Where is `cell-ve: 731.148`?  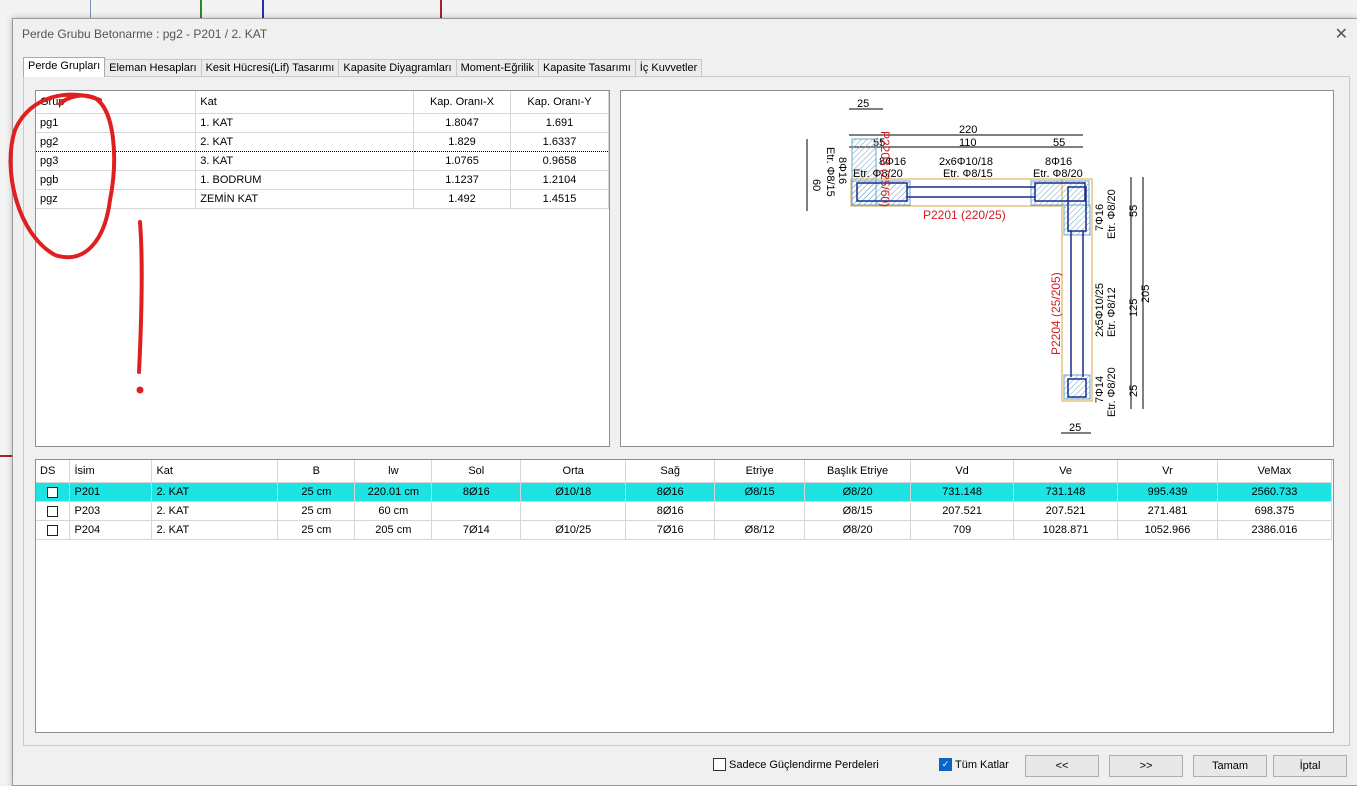
cell-ve: 731.148 is located at coordinates (1065, 492).